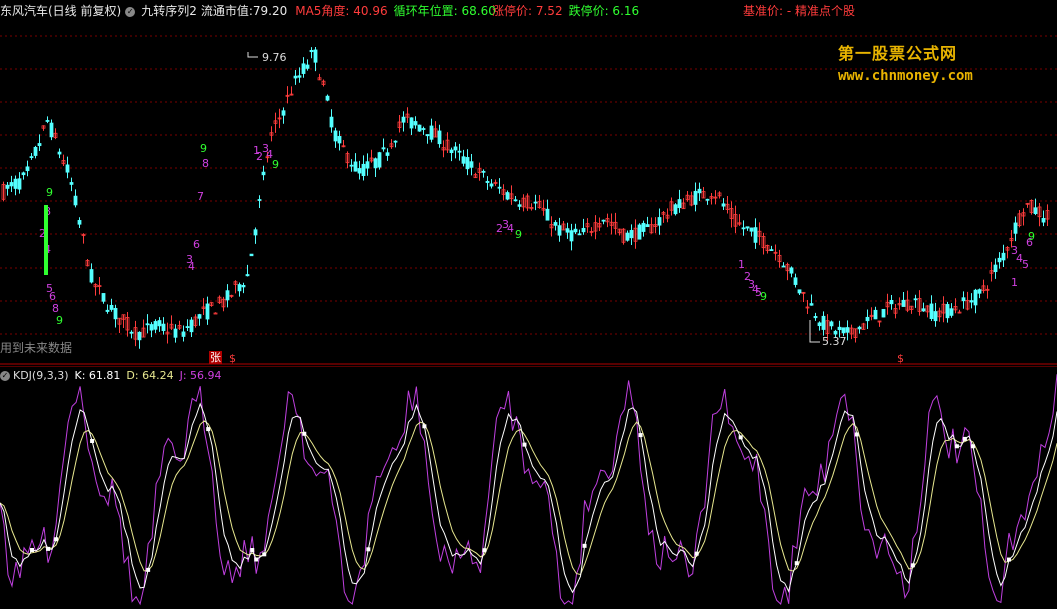 This screenshot has height=609, width=1057. What do you see at coordinates (232, 358) in the screenshot?
I see `dollar-marker-1: $` at bounding box center [232, 358].